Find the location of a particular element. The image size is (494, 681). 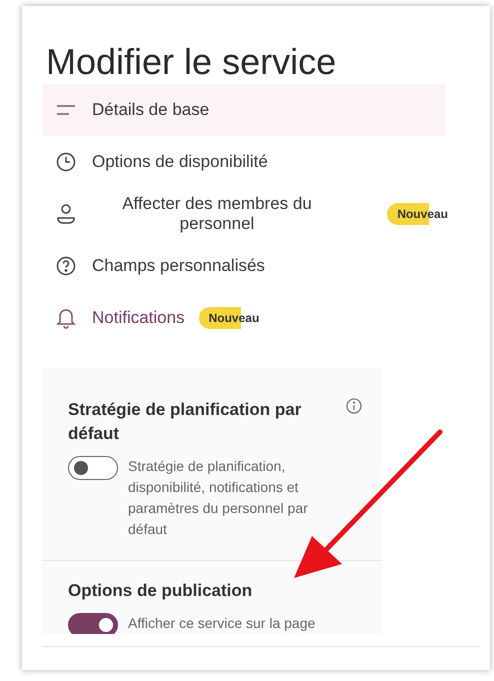

info-icon is located at coordinates (354, 406).